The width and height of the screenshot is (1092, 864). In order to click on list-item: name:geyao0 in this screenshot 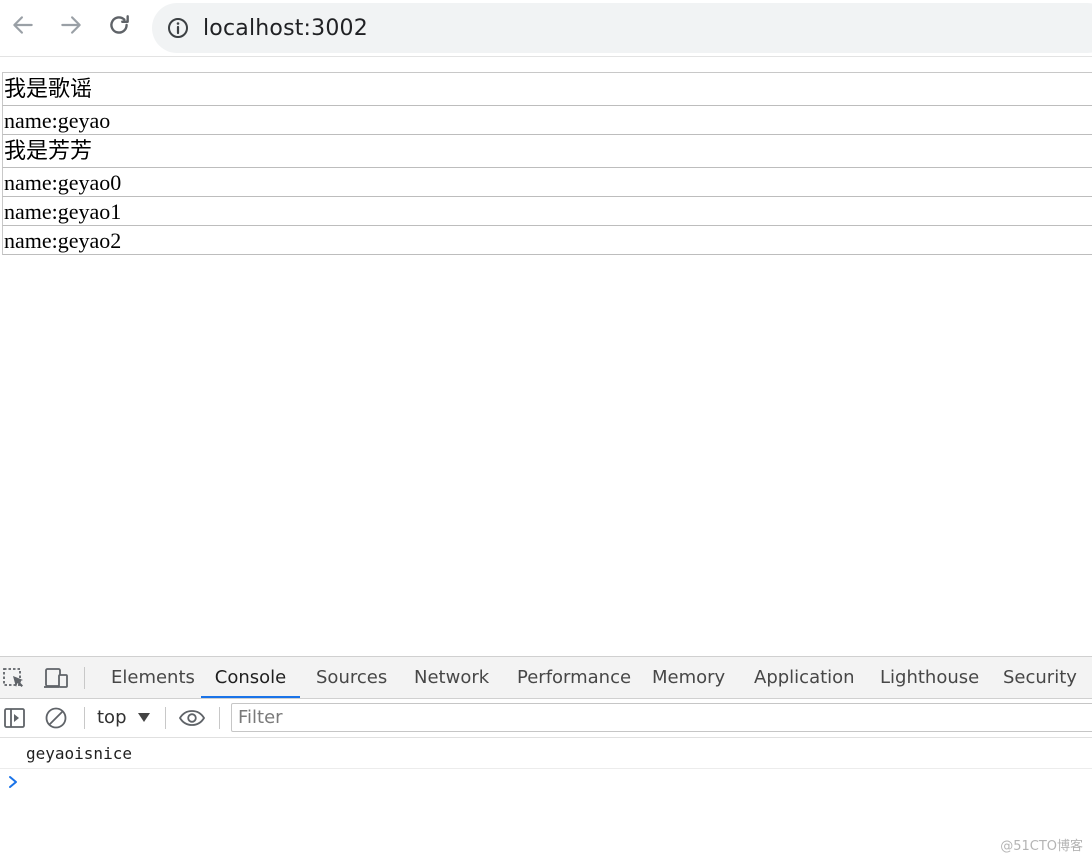, I will do `click(547, 182)`.